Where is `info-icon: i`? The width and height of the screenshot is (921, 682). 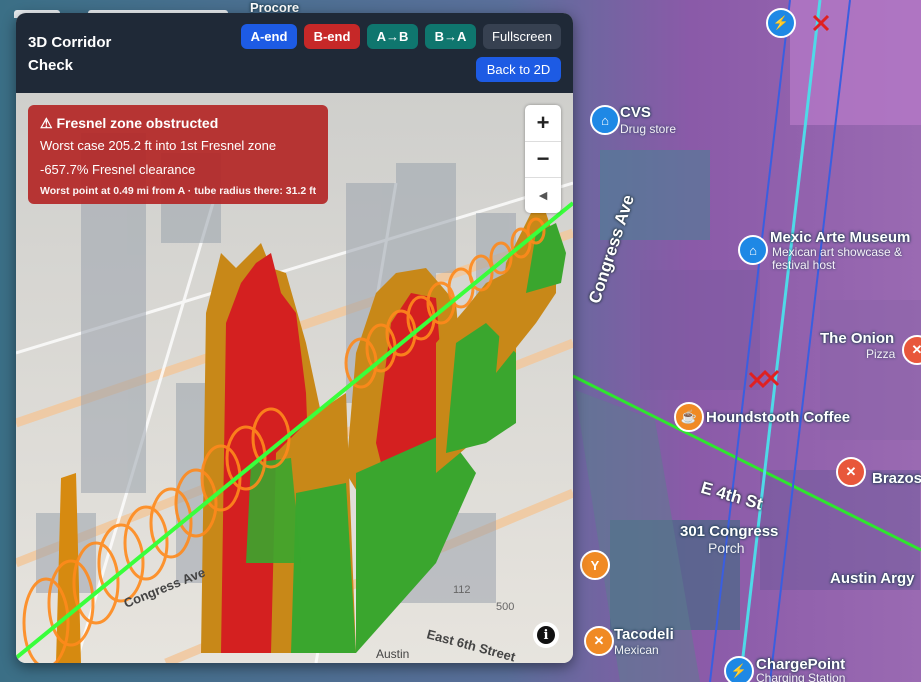
info-icon: i is located at coordinates (546, 635).